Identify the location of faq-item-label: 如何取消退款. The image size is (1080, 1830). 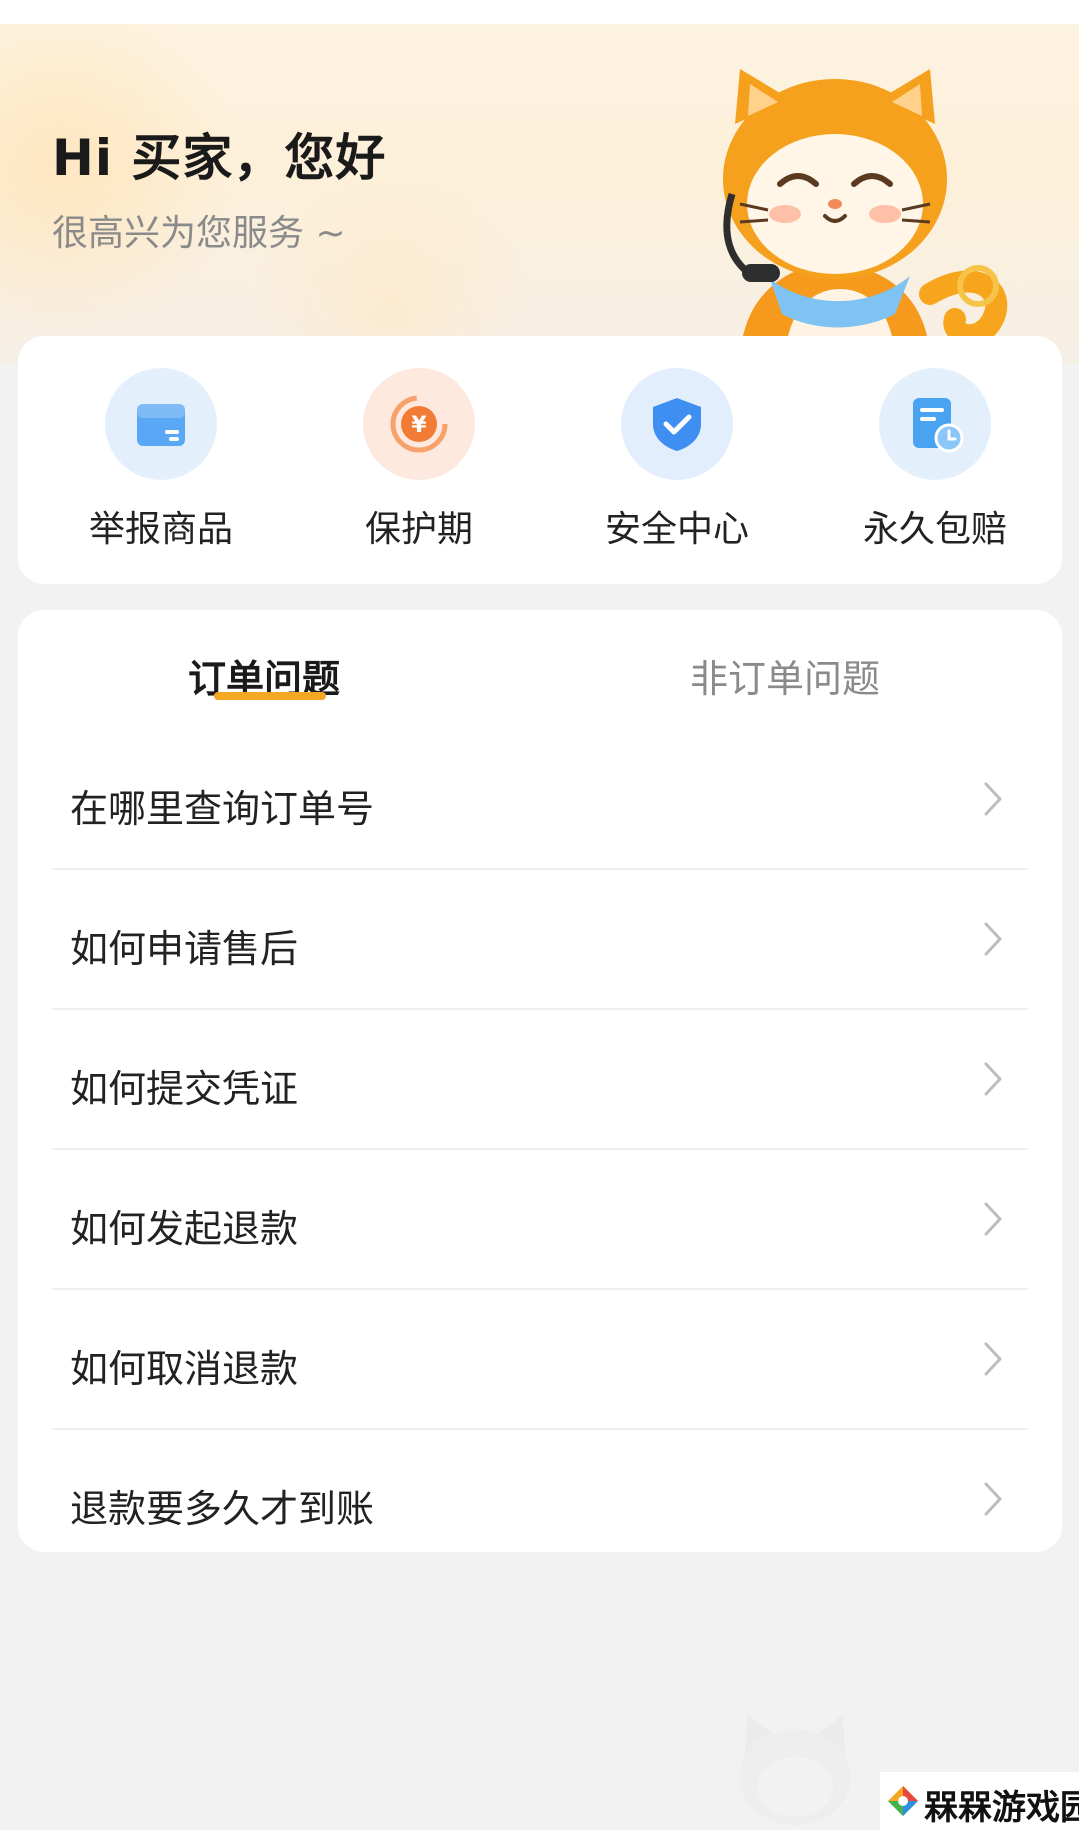
(184, 1369).